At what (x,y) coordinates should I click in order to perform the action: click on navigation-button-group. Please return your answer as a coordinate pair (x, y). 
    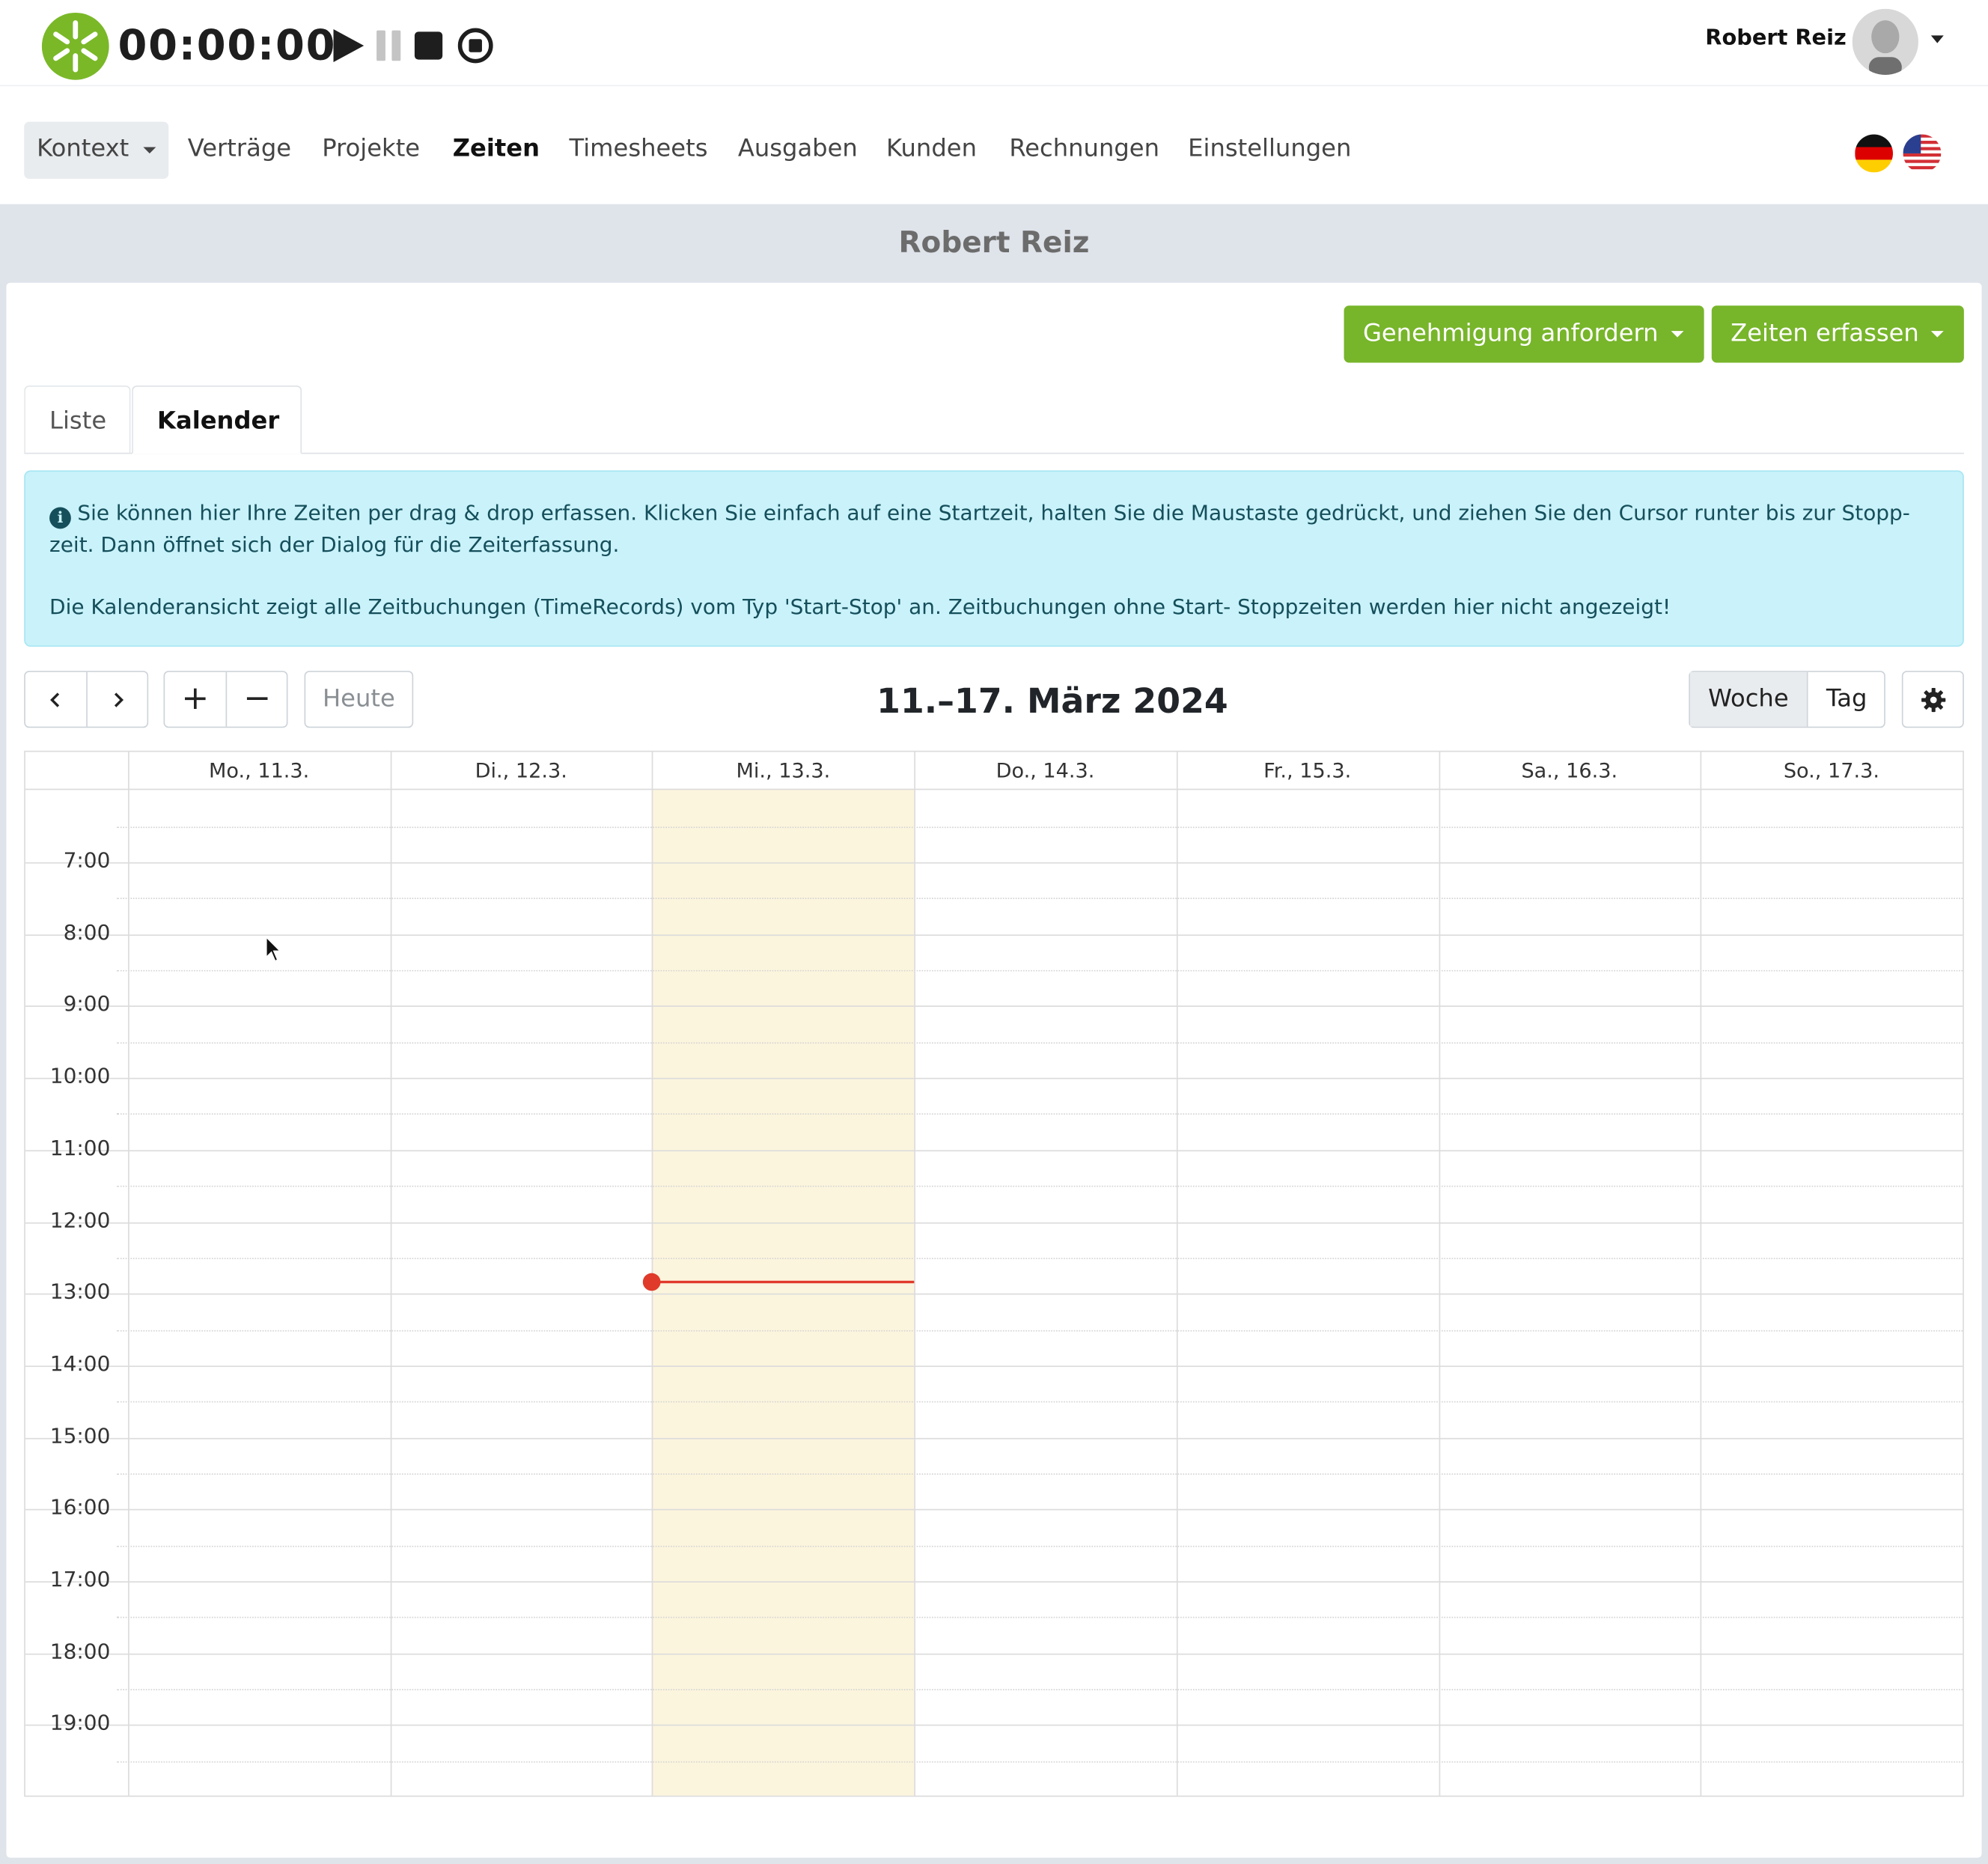
    Looking at the image, I should click on (86, 699).